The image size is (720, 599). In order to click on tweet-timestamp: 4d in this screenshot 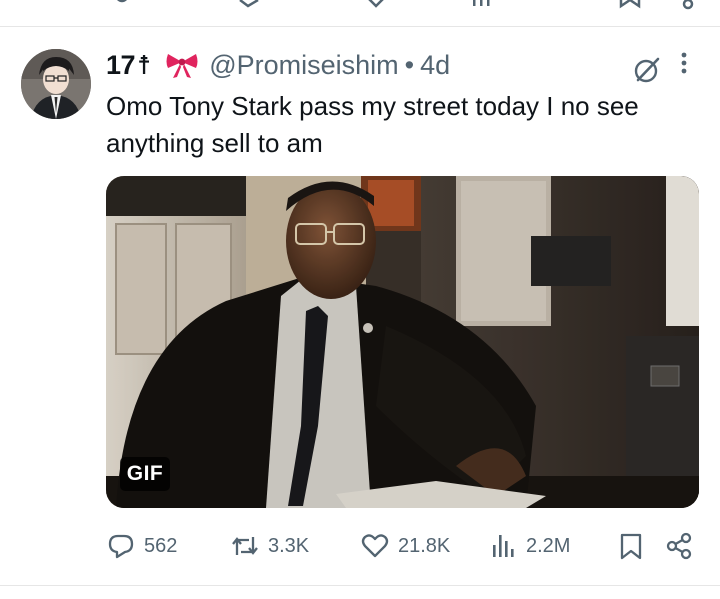, I will do `click(435, 65)`.